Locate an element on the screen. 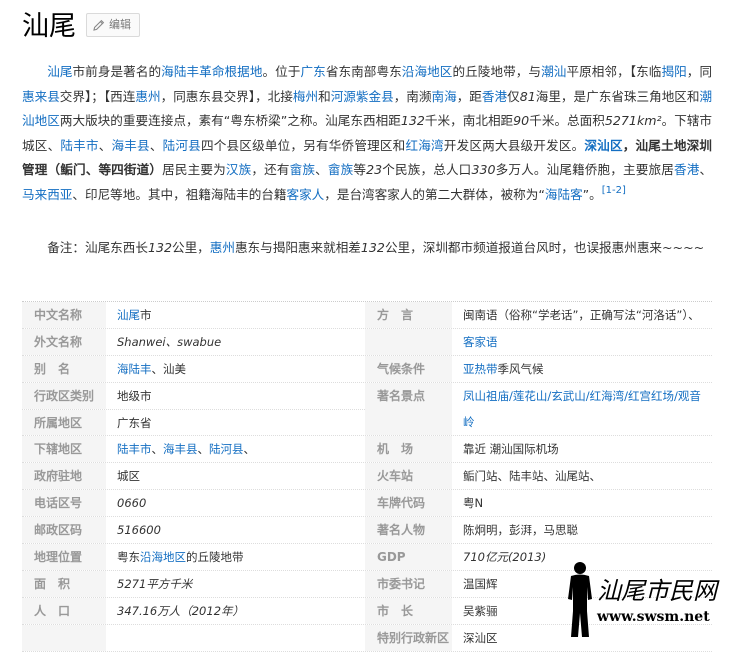 This screenshot has width=731, height=652. text-link: 紫金县 is located at coordinates (375, 96).